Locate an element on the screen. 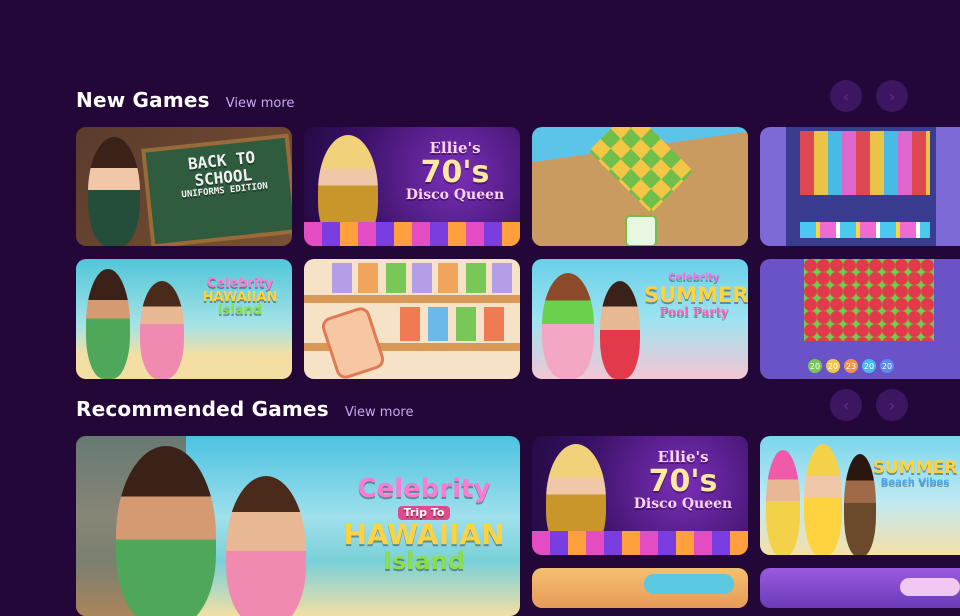 The height and width of the screenshot is (616, 960). section-title: Recommended Games is located at coordinates (202, 409).